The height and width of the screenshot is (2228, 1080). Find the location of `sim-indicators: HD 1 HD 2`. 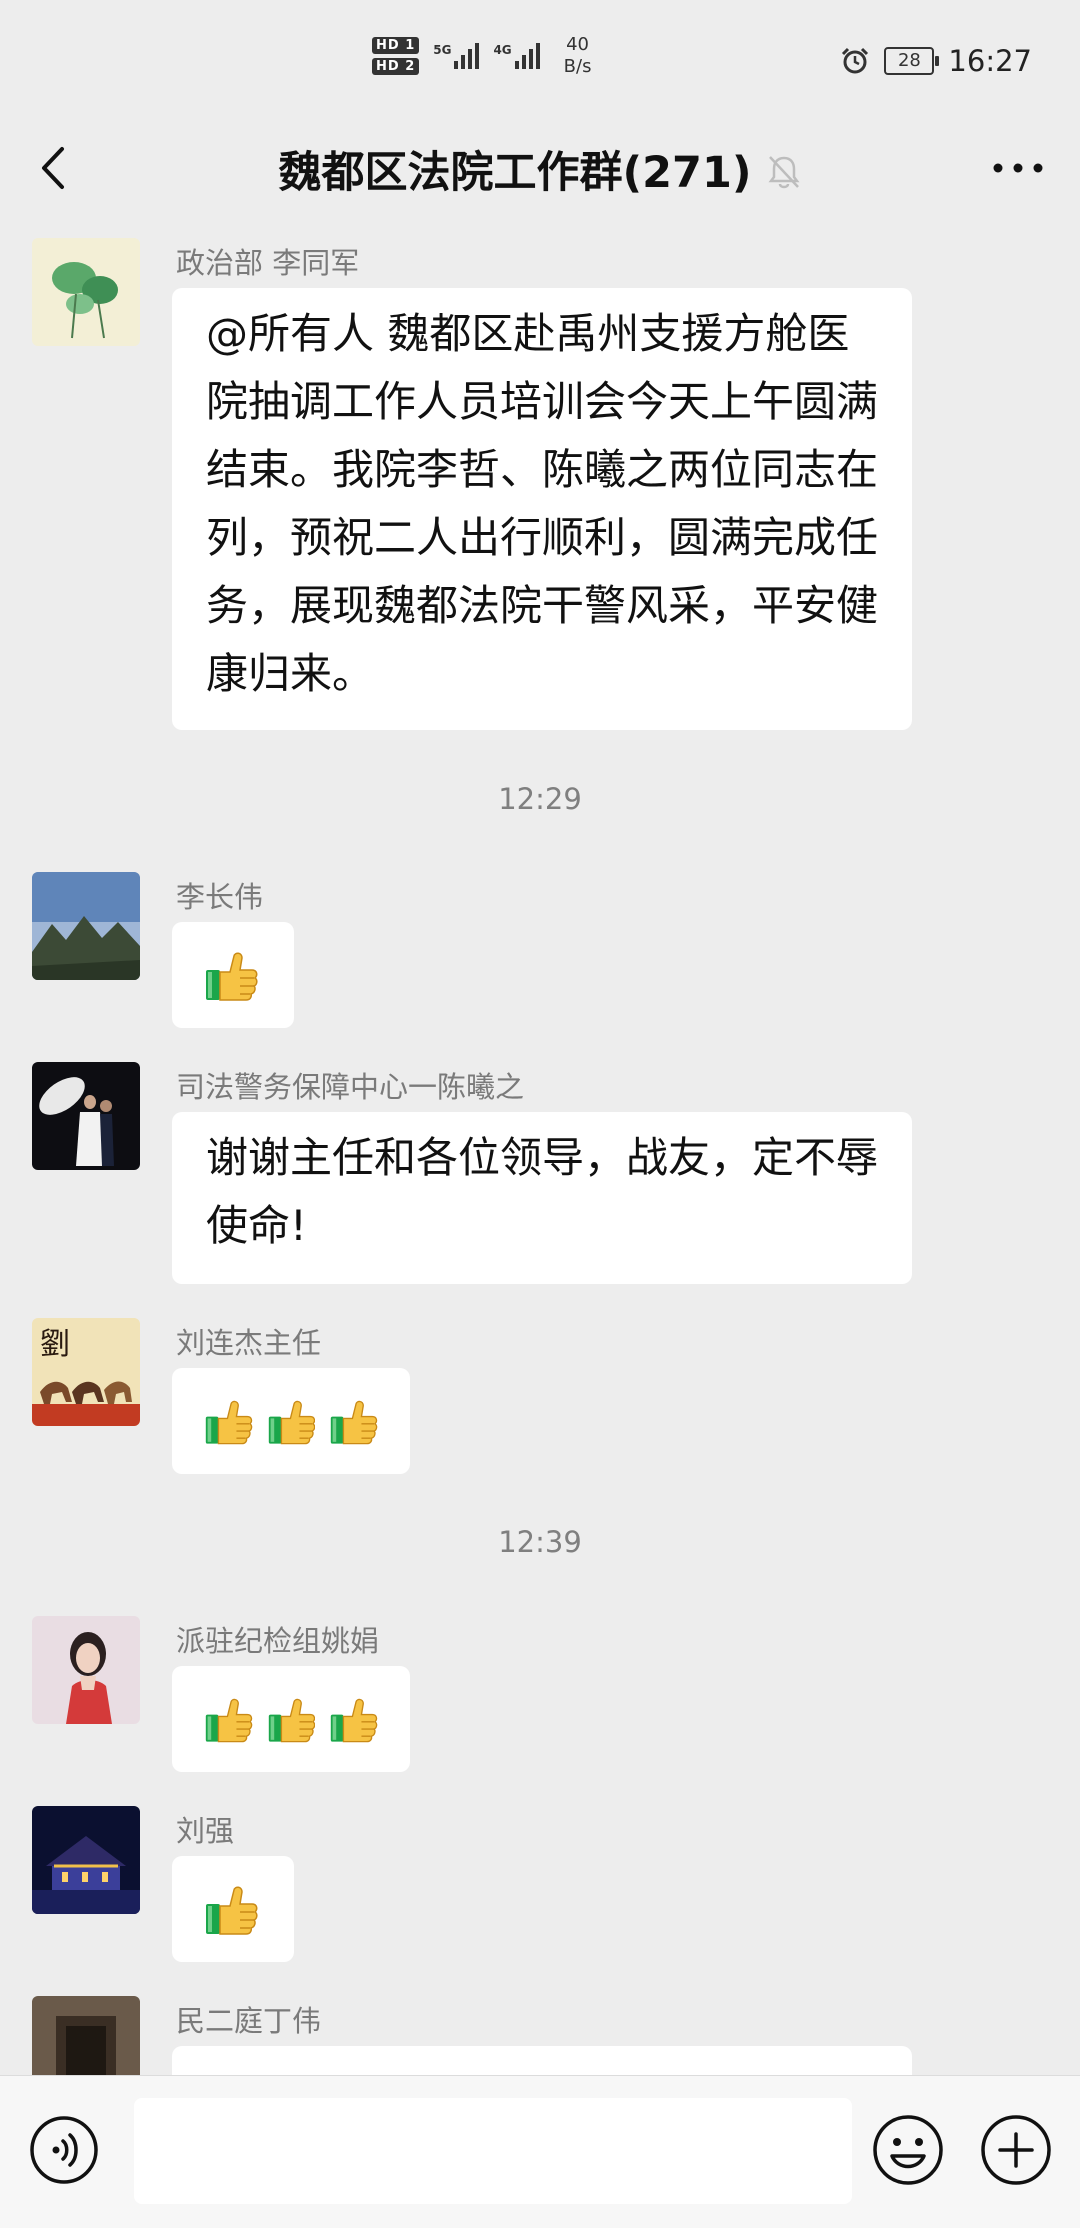

sim-indicators: HD 1 HD 2 is located at coordinates (396, 56).